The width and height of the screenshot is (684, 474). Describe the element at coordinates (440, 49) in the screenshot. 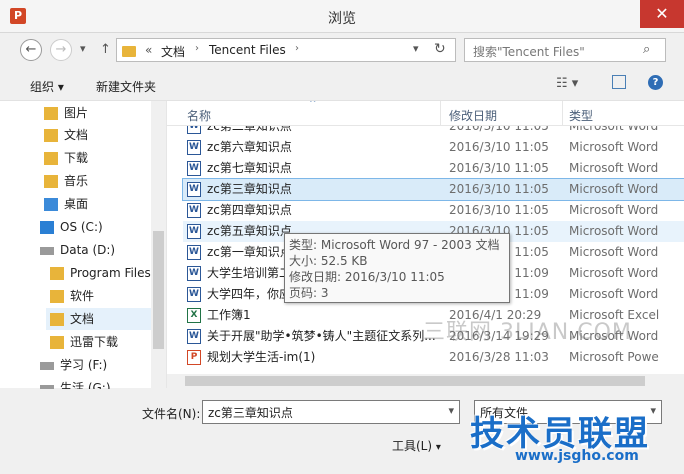

I see `refresh-icon: ↻` at that location.